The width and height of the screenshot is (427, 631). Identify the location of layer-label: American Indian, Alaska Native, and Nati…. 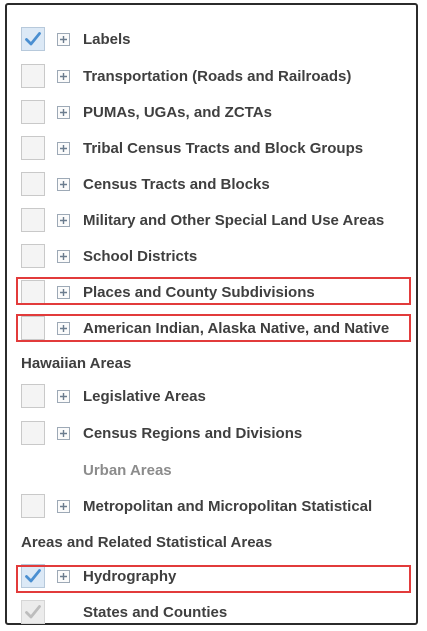
(236, 328).